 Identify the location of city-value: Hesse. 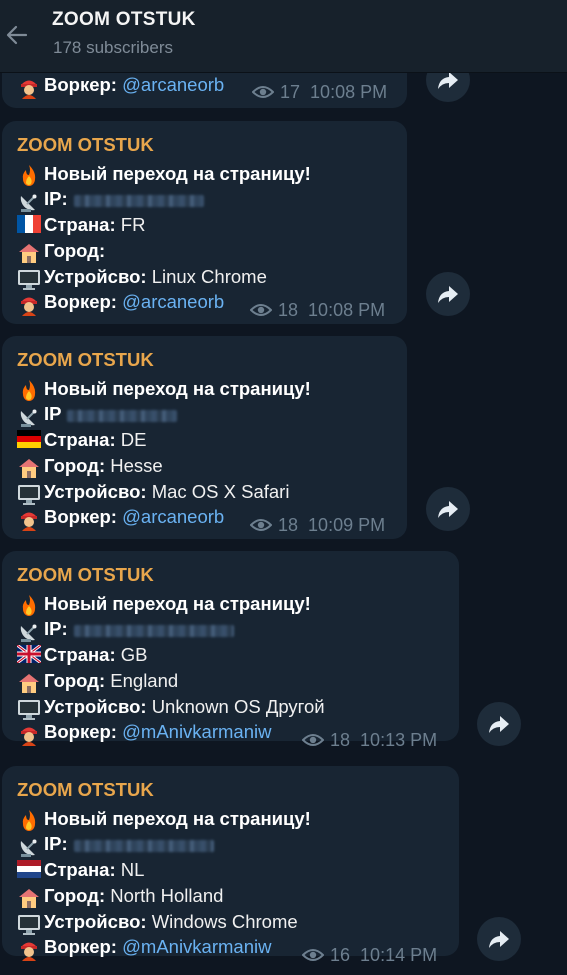
(136, 465).